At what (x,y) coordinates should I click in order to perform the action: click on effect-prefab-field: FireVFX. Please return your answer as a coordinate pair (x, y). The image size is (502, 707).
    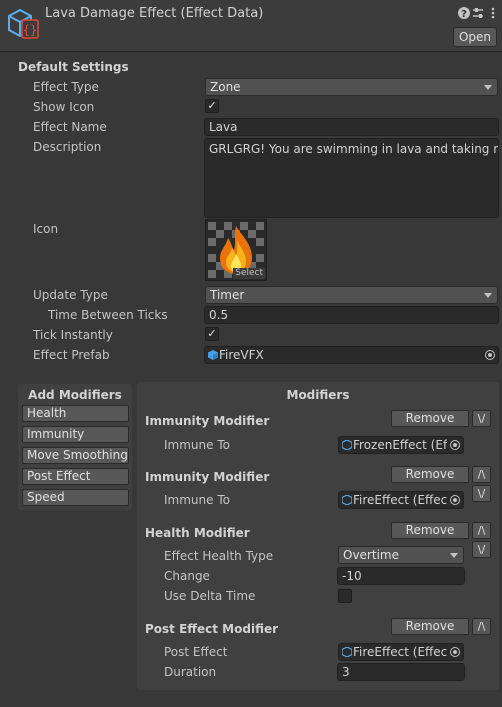
    Looking at the image, I should click on (351, 355).